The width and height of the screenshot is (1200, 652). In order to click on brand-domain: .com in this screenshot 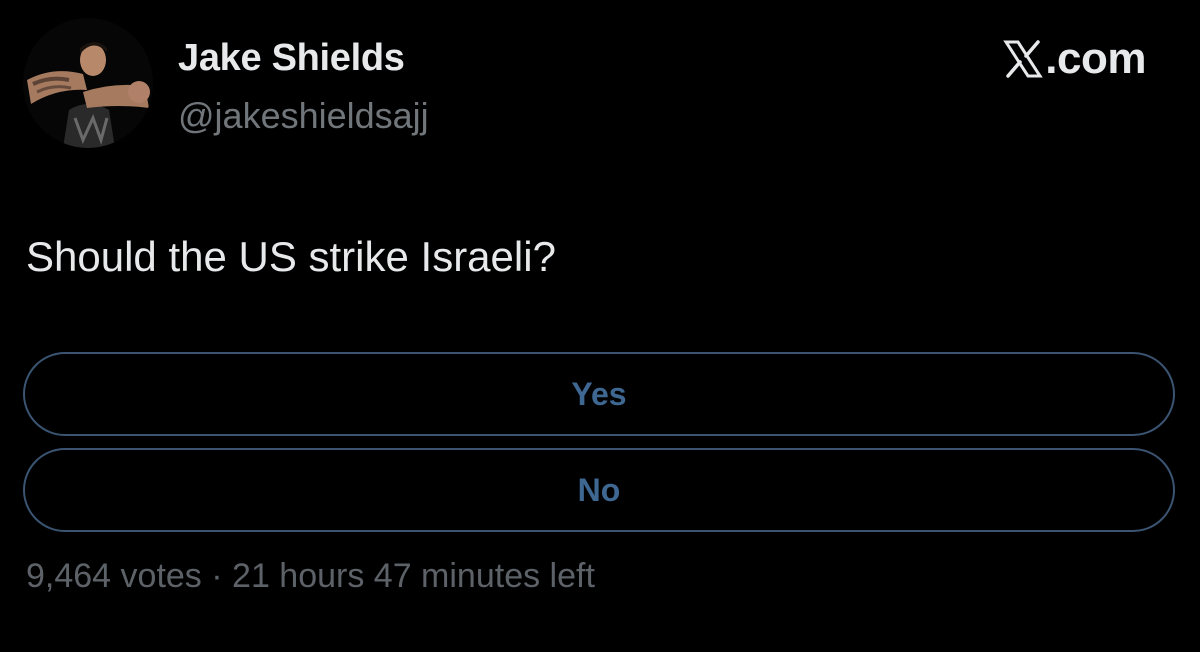, I will do `click(1095, 58)`.